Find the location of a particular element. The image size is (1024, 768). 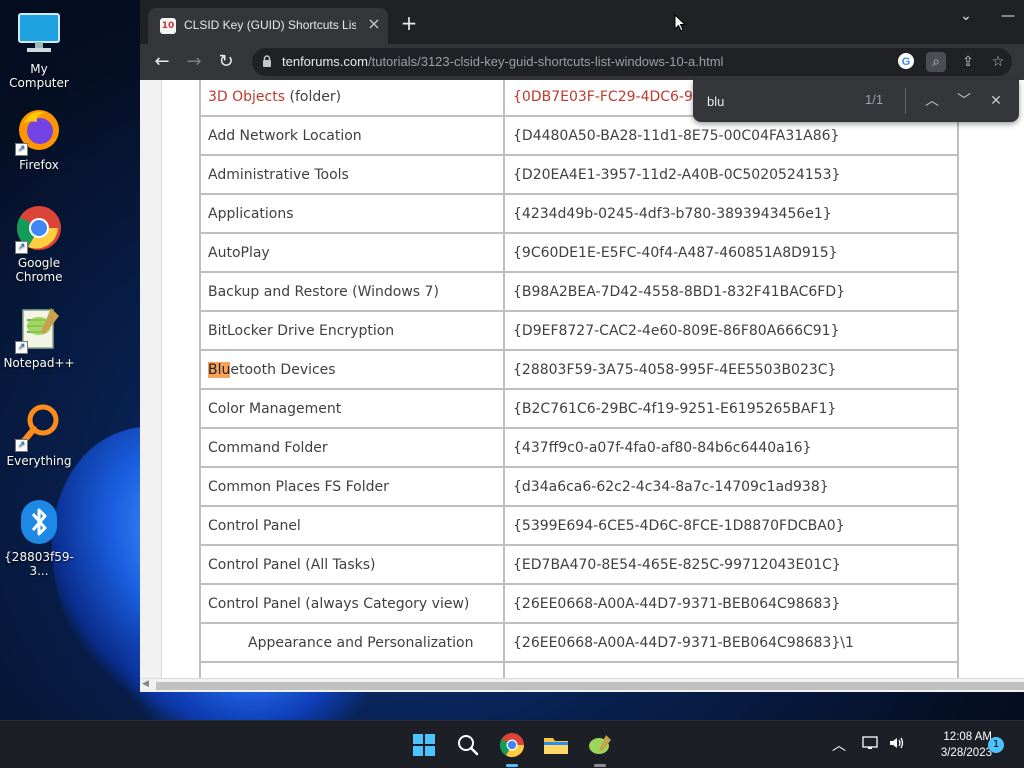

volume-icon is located at coordinates (897, 745).